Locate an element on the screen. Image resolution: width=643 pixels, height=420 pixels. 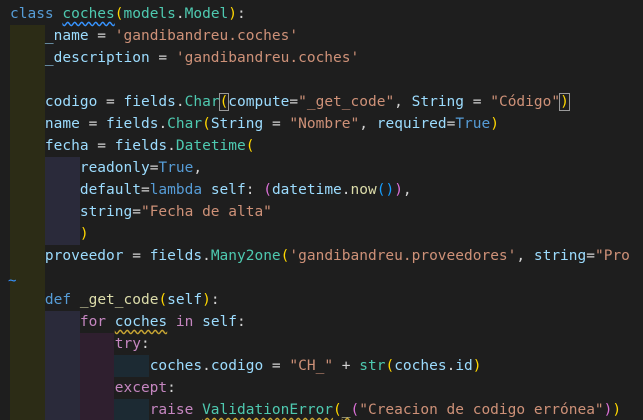
code-line: _name = 'gandibandreu.coches' is located at coordinates (154, 36).